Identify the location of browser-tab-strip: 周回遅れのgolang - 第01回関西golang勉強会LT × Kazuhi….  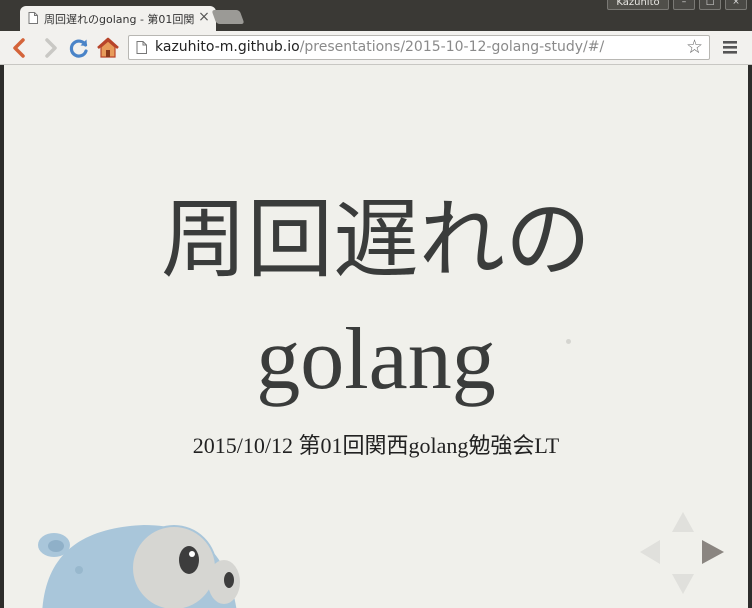
(376, 15).